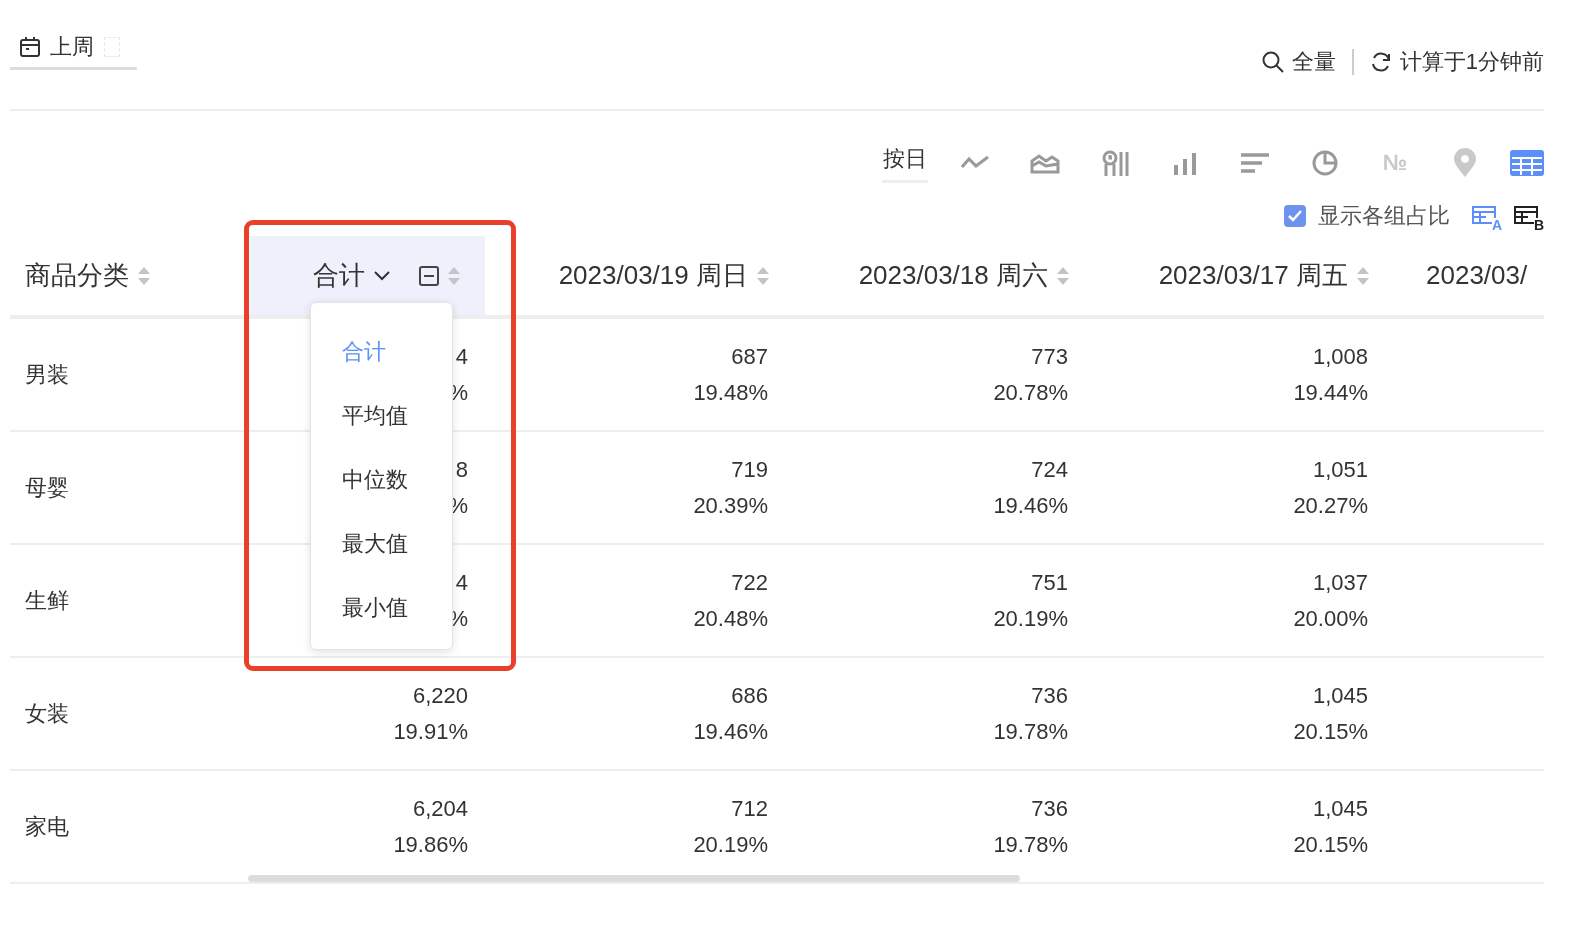 Image resolution: width=1580 pixels, height=926 pixels. Describe the element at coordinates (440, 695) in the screenshot. I see `value-text: 6,220` at that location.